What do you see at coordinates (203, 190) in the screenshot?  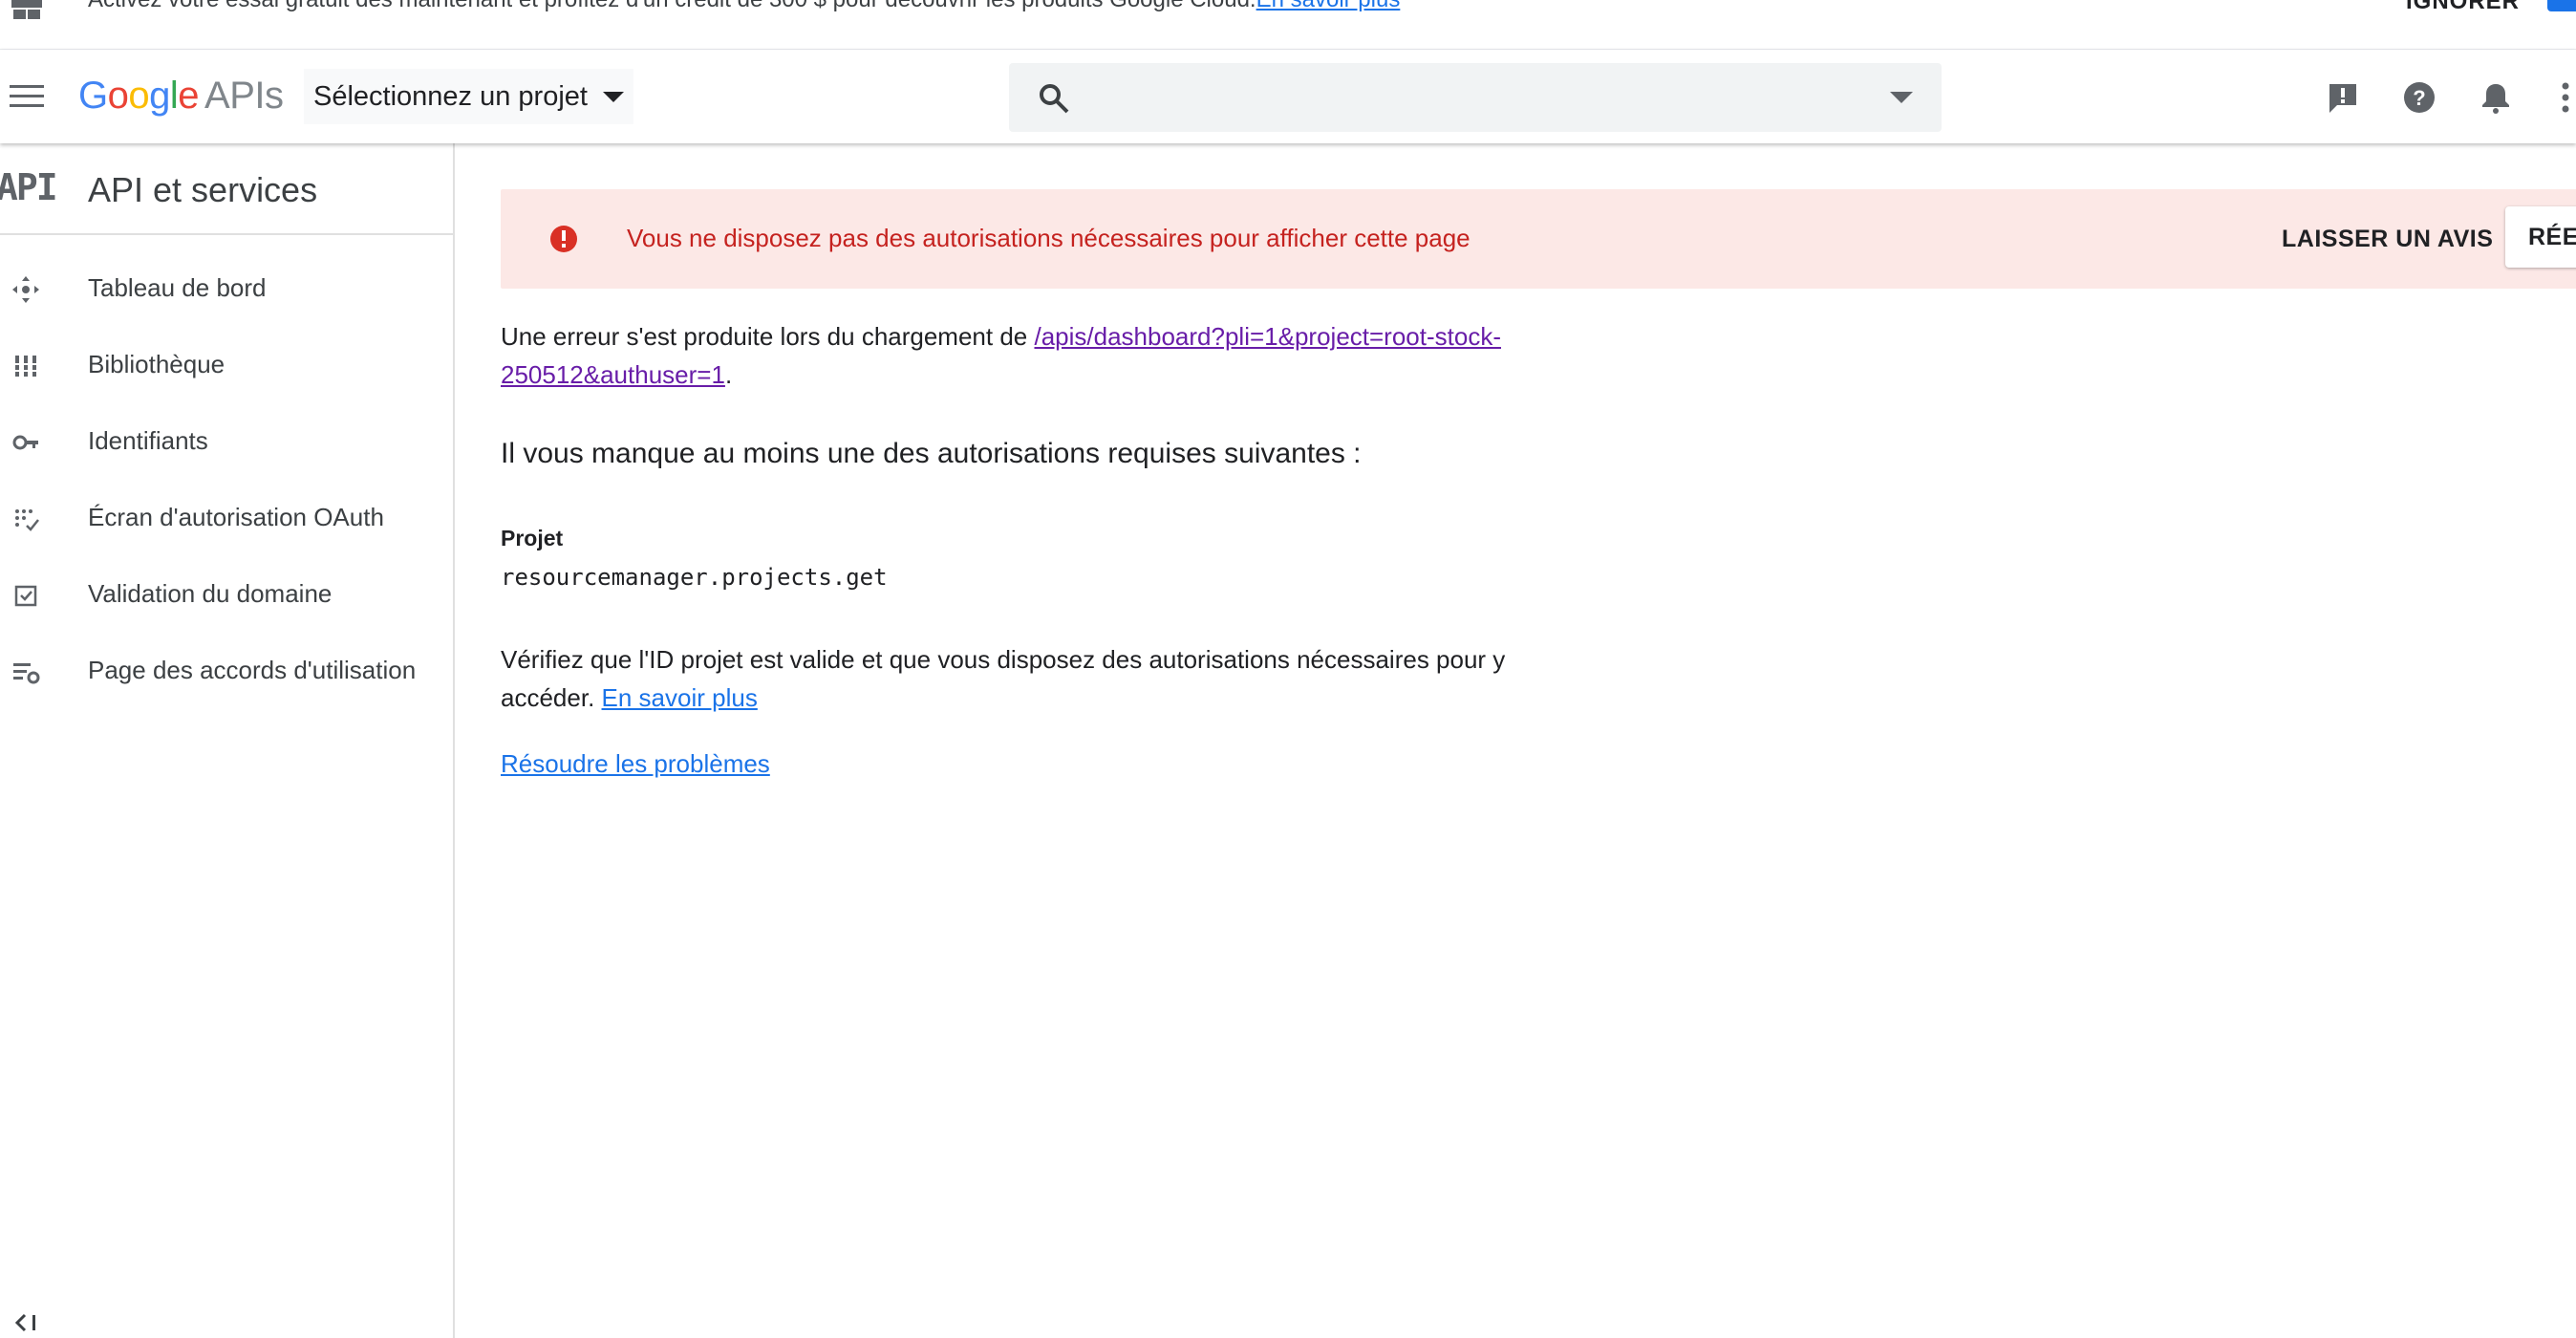 I see `sidebar-title: API et services` at bounding box center [203, 190].